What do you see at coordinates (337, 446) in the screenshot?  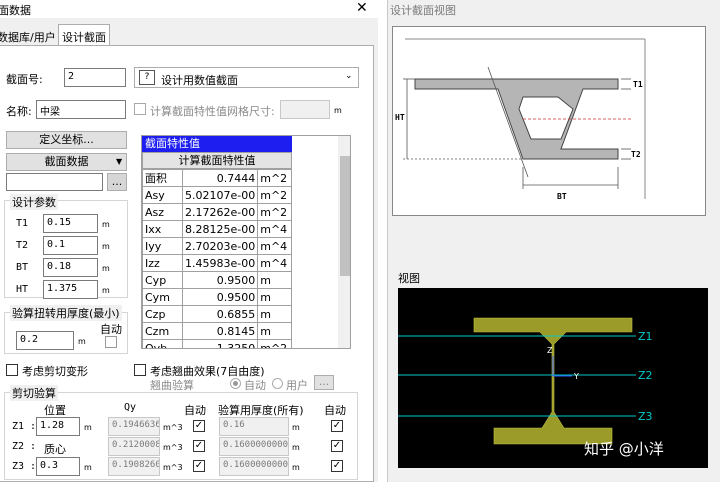 I see `z2-auto2-checkbox: ✓` at bounding box center [337, 446].